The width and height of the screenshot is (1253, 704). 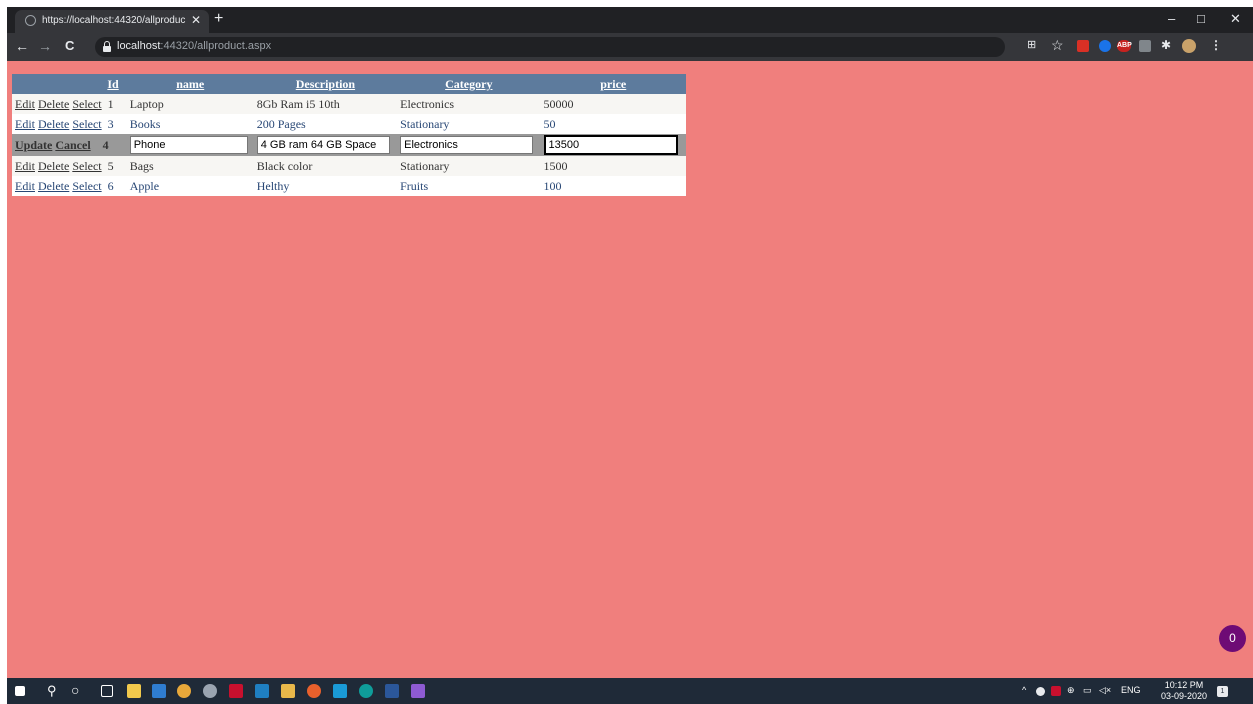 What do you see at coordinates (139, 46) in the screenshot?
I see `url-host: localhost` at bounding box center [139, 46].